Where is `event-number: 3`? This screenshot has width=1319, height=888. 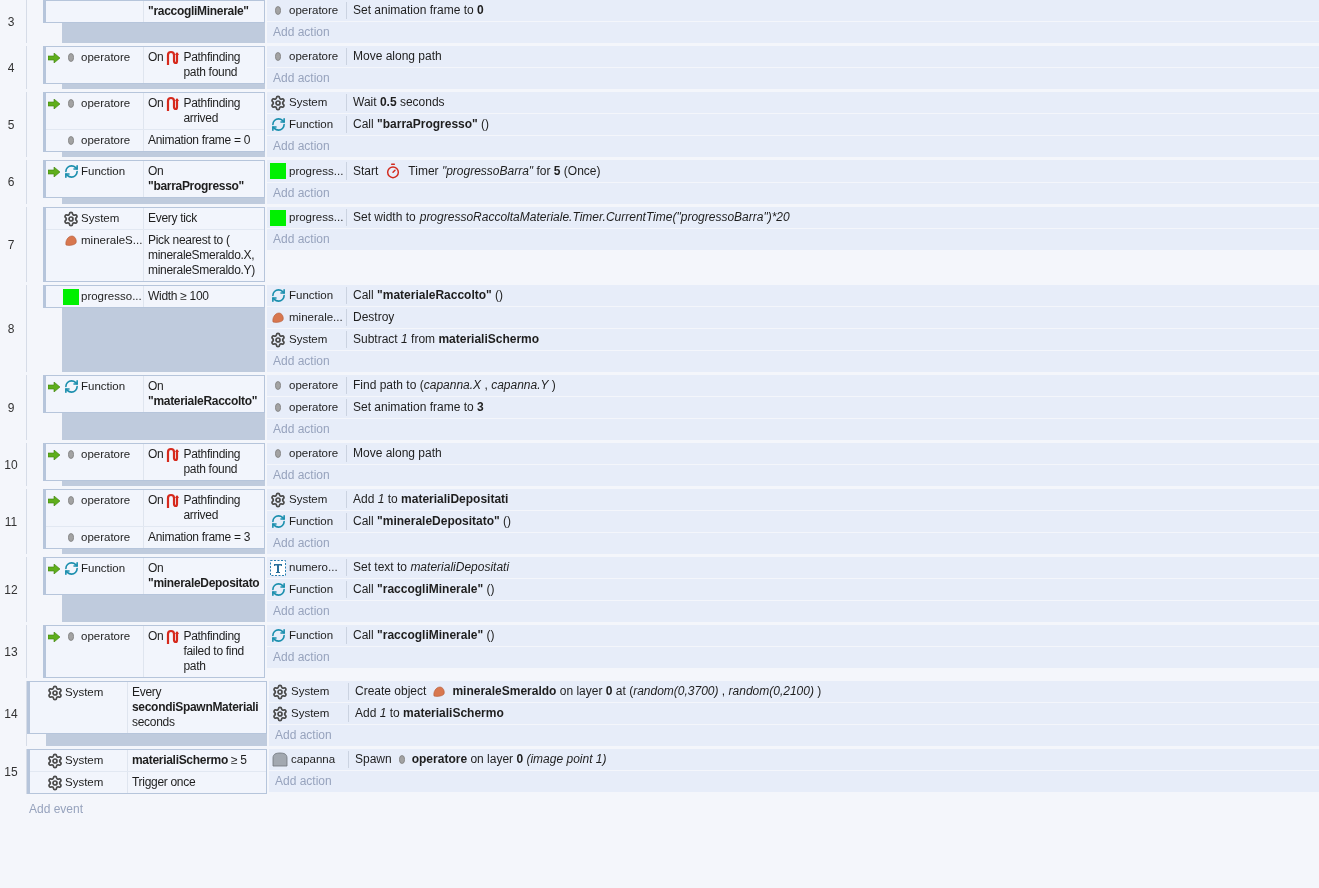 event-number: 3 is located at coordinates (11, 21).